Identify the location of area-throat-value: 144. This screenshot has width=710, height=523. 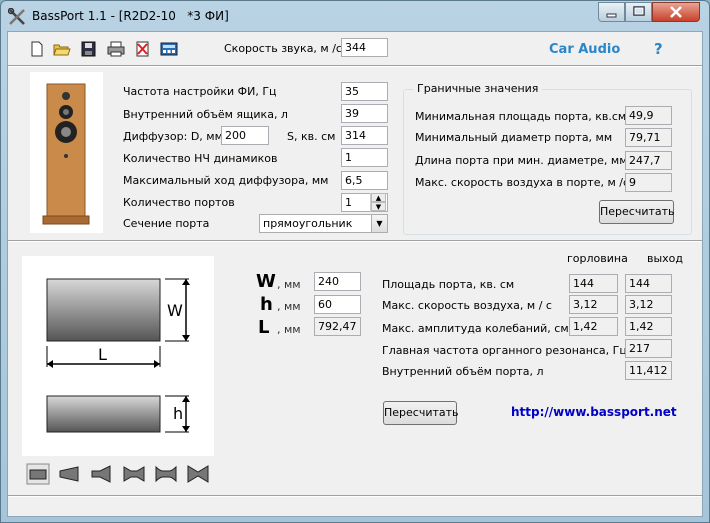
(593, 283).